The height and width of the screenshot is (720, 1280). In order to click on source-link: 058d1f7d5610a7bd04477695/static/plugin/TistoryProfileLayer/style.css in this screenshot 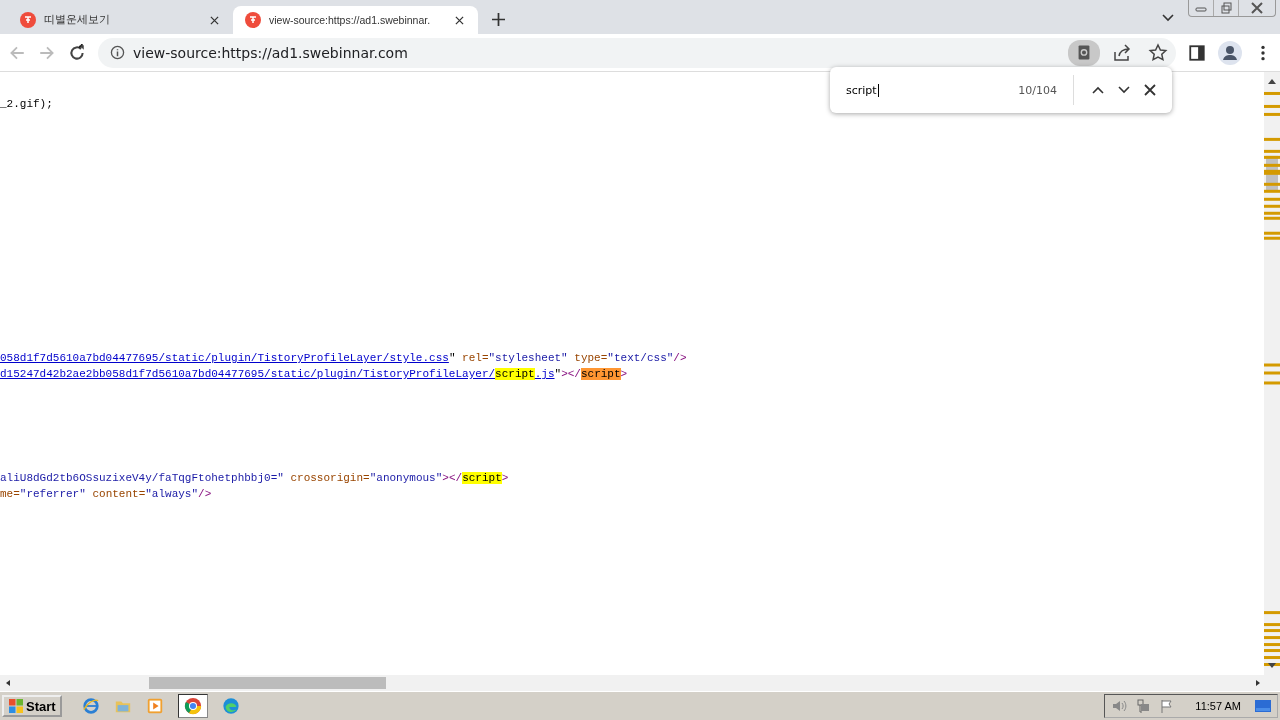, I will do `click(224, 358)`.